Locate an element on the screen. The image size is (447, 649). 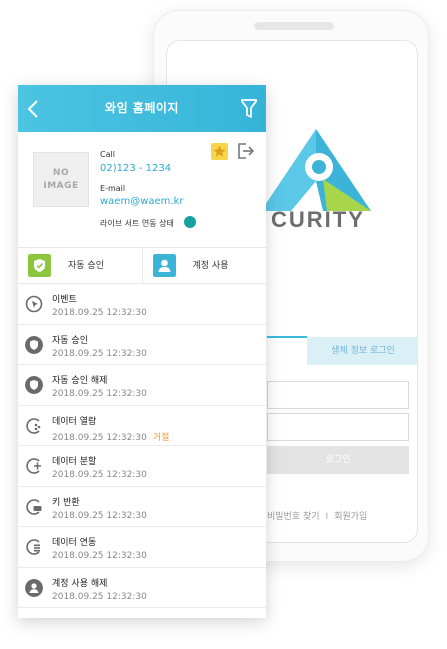
cursor-icon is located at coordinates (34, 304).